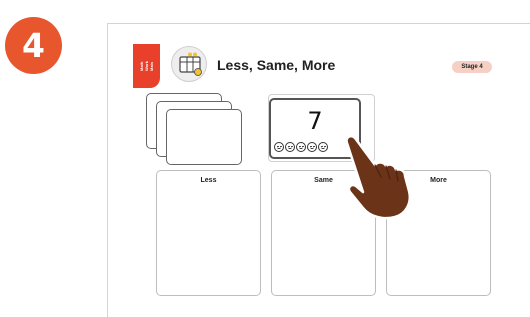 This screenshot has height=317, width=530. Describe the element at coordinates (204, 137) in the screenshot. I see `card-deck-top` at that location.